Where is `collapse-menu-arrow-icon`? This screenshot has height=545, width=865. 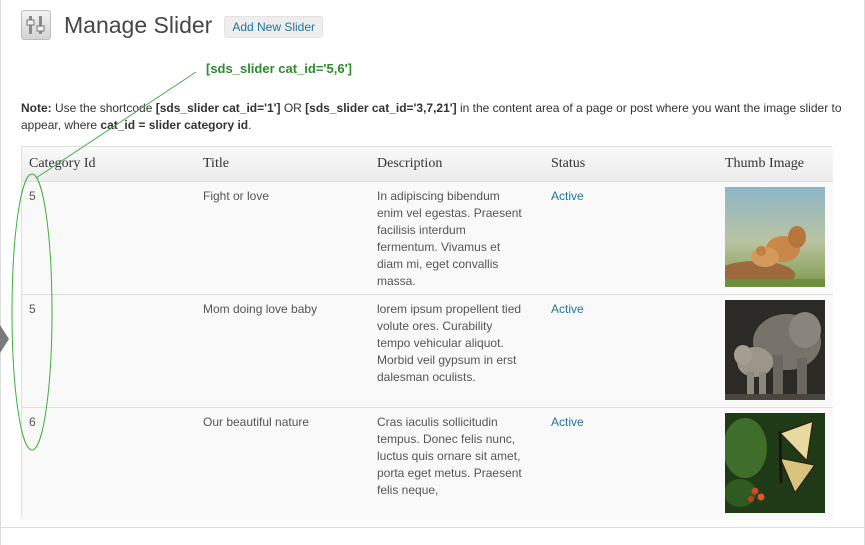
collapse-menu-arrow-icon is located at coordinates (4, 339).